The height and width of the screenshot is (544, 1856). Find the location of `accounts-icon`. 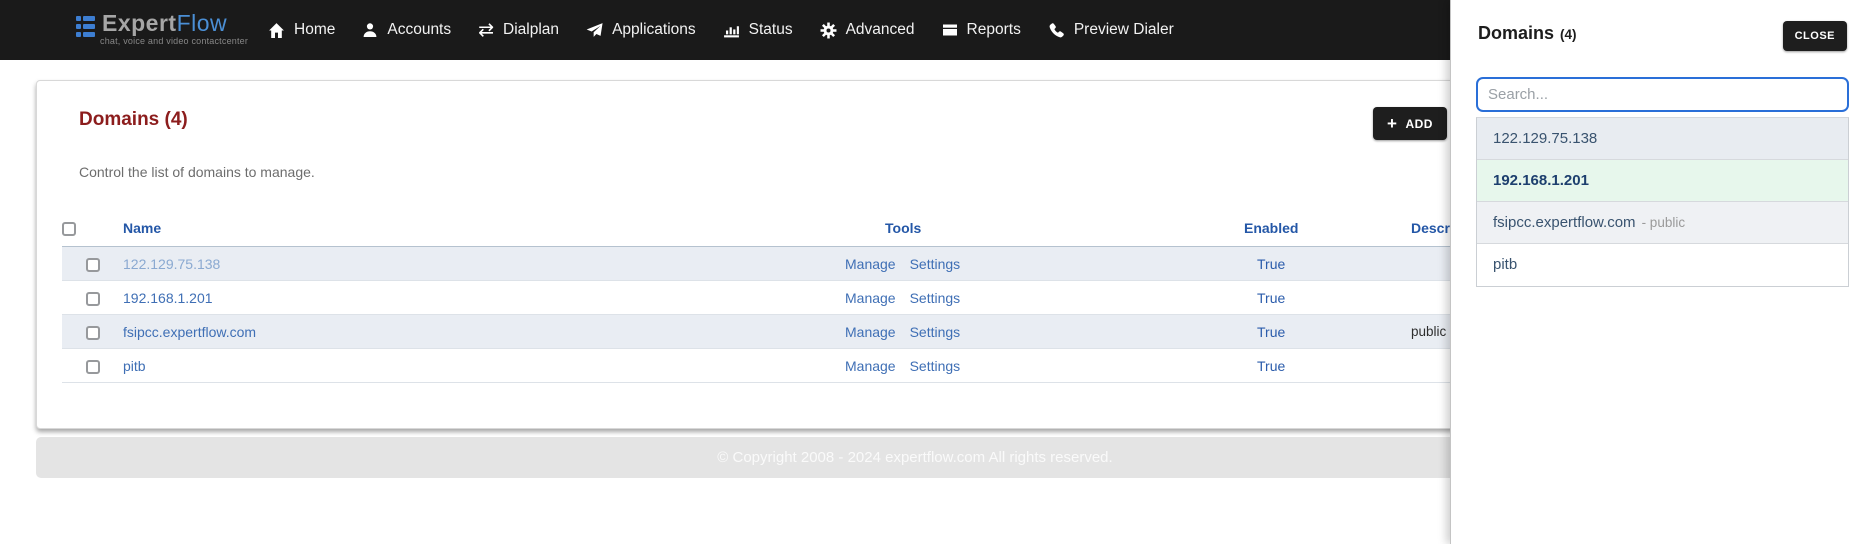

accounts-icon is located at coordinates (370, 30).